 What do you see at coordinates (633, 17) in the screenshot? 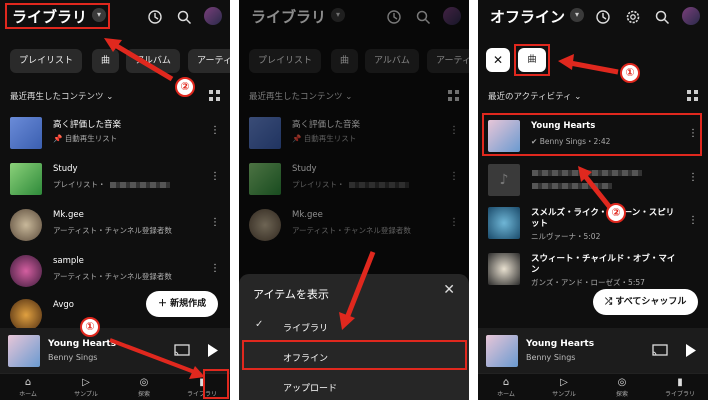
I see `gear-icon` at bounding box center [633, 17].